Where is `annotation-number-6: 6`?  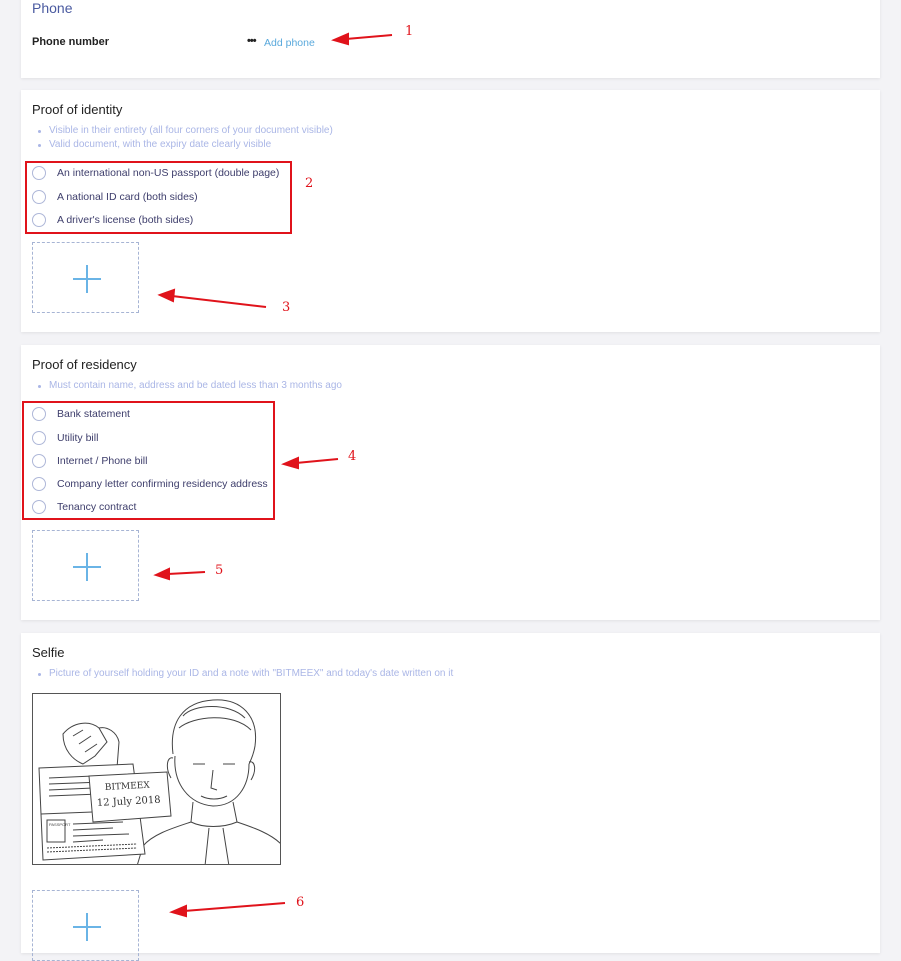
annotation-number-6: 6 is located at coordinates (300, 902).